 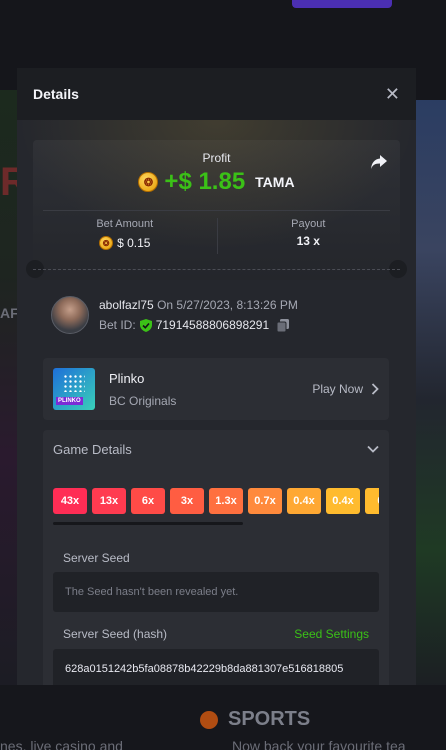 What do you see at coordinates (143, 400) in the screenshot?
I see `game-provider: BC Originals` at bounding box center [143, 400].